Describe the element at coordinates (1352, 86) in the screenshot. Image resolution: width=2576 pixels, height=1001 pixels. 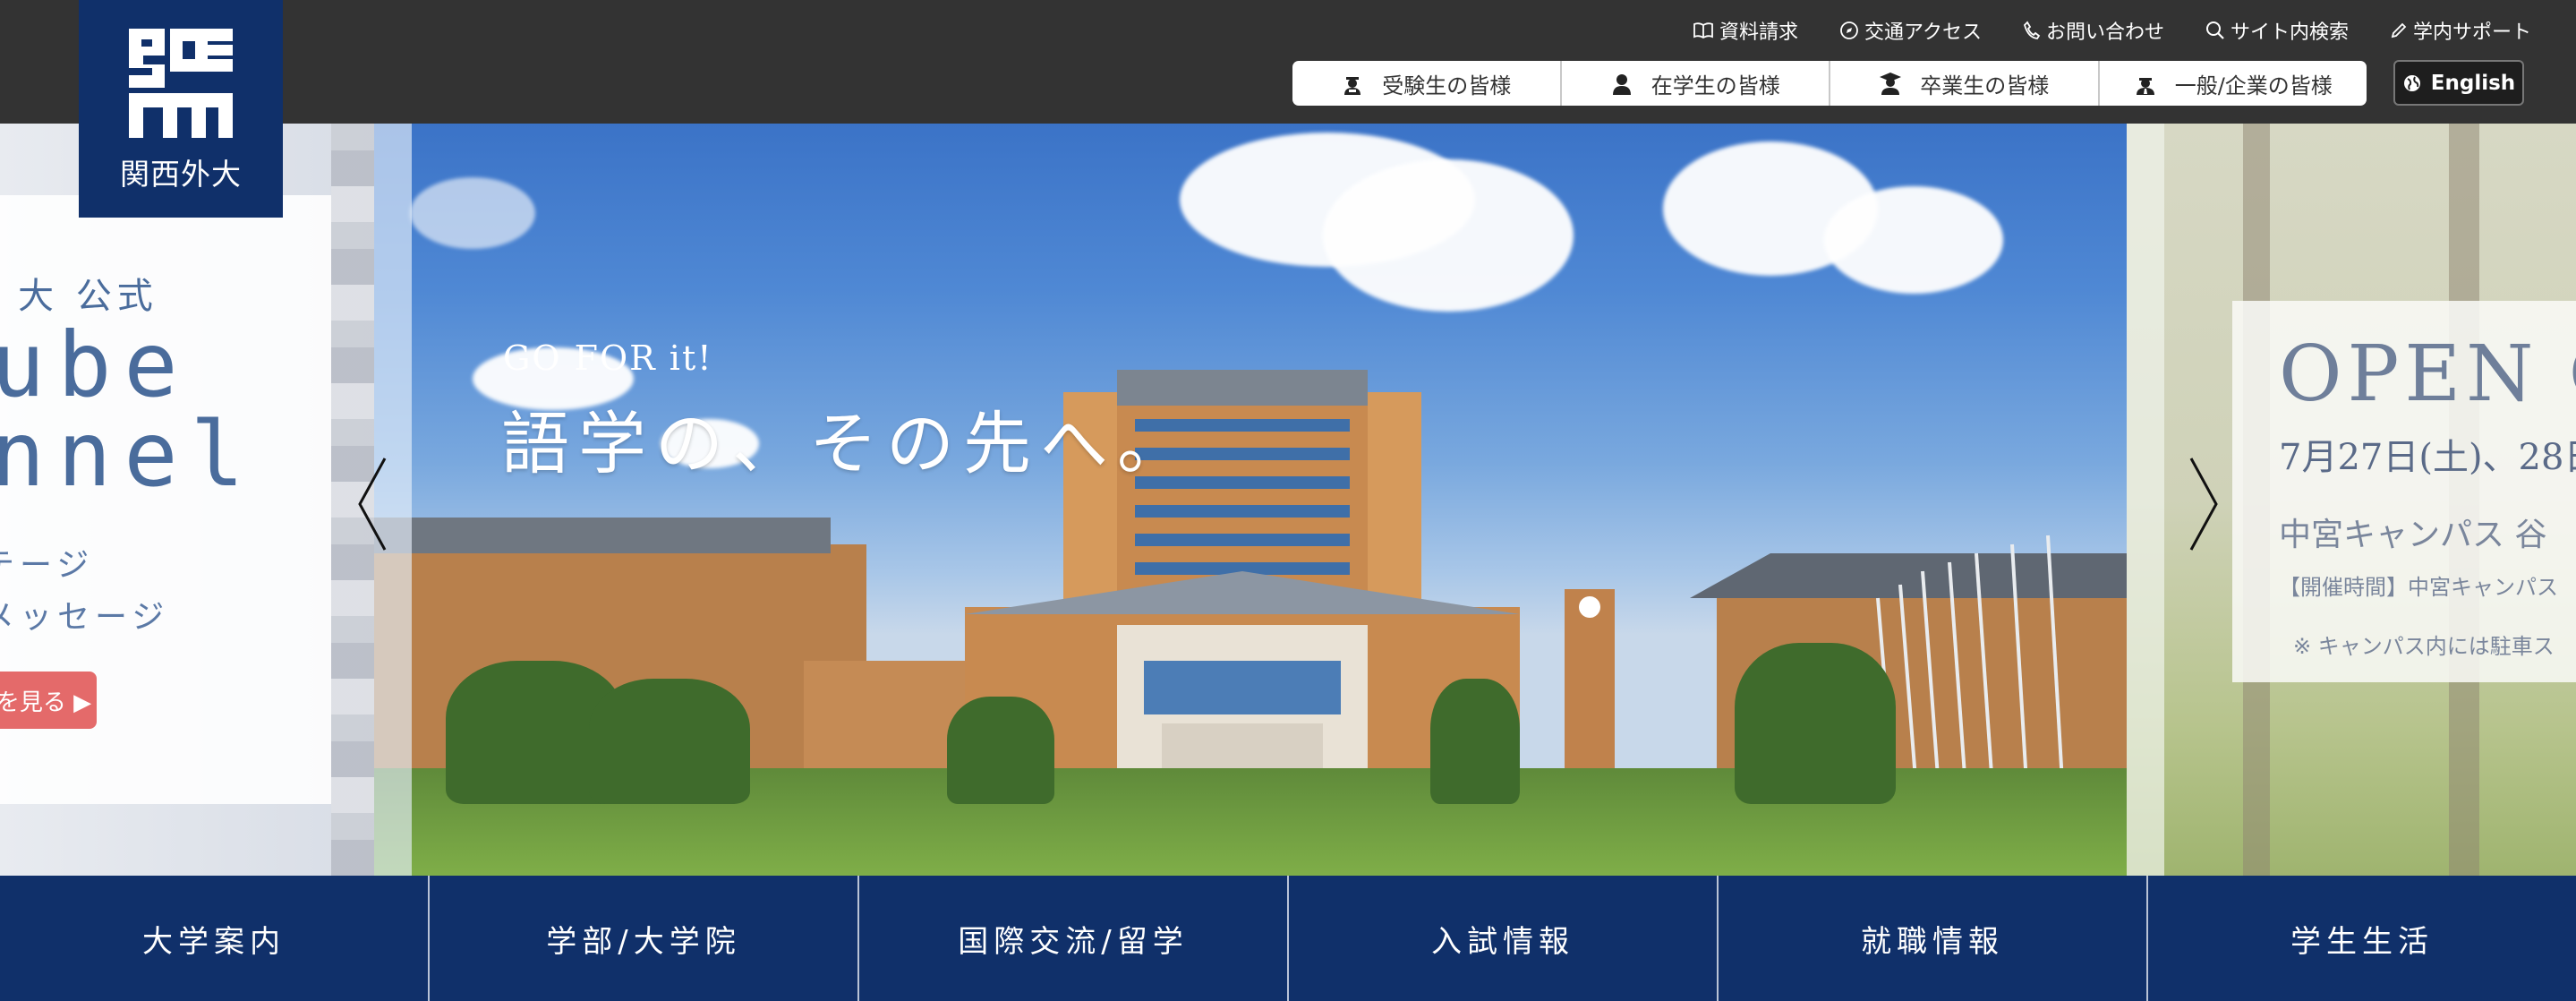
I see `applicant-icon` at that location.